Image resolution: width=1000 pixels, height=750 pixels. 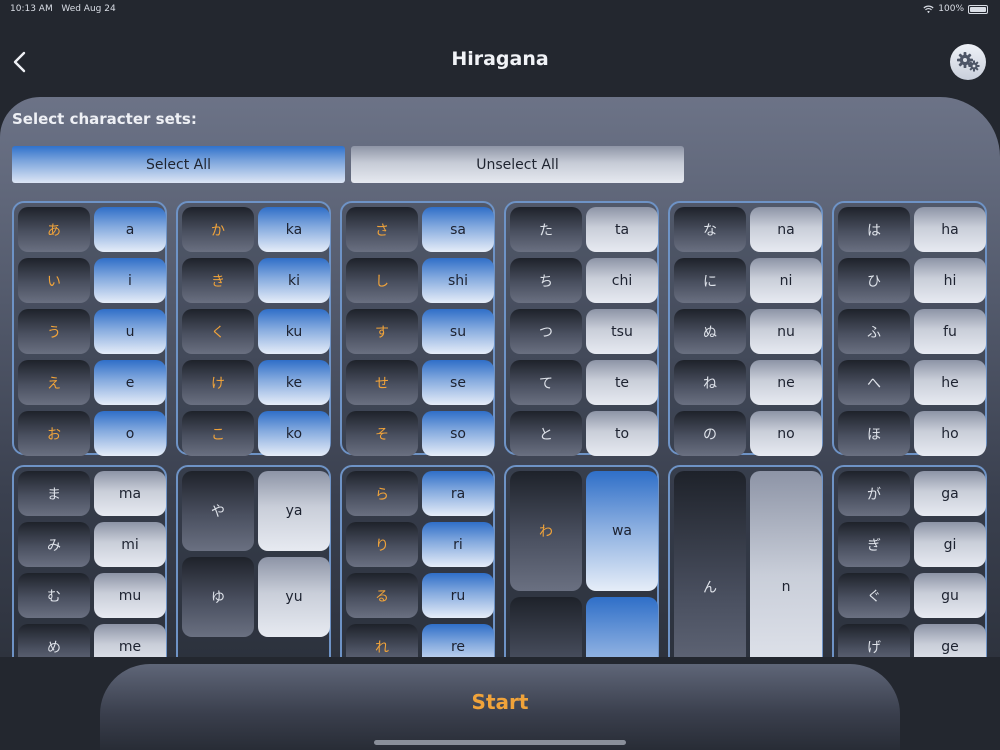 I want to click on romaji-cell: ni, so click(x=786, y=280).